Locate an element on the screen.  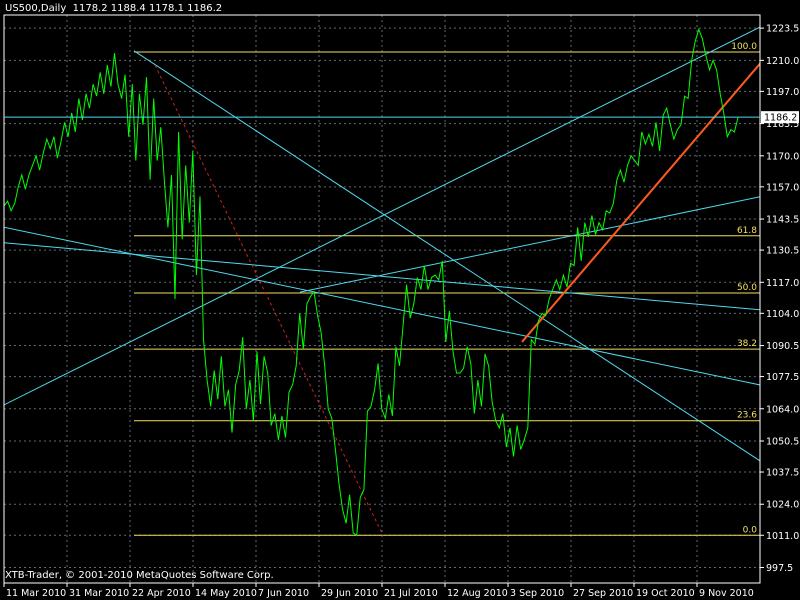
y-tick-label: 1223.5 is located at coordinates (782, 29).